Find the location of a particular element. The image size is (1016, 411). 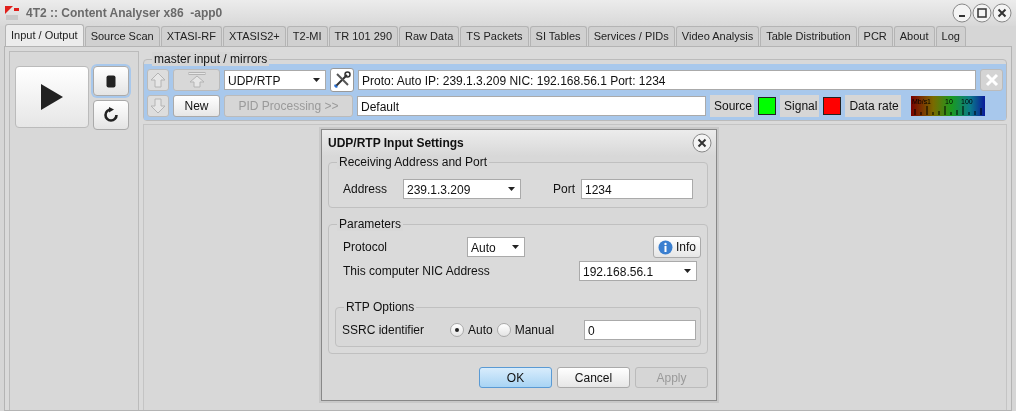

tab: Video Analysis is located at coordinates (717, 36).